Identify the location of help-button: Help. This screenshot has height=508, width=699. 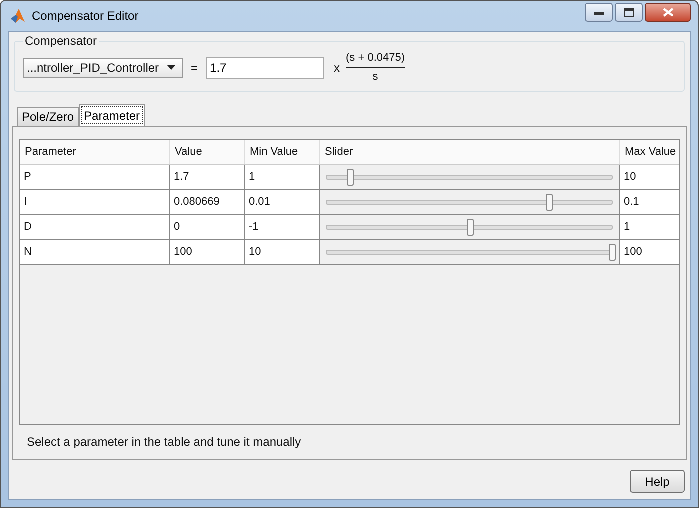
(657, 481).